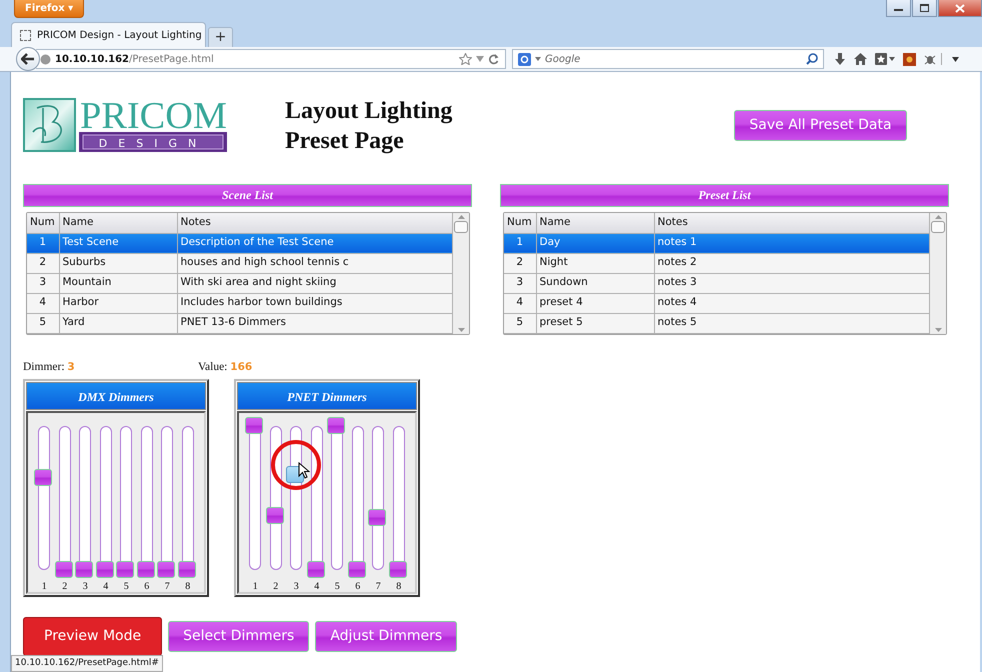  What do you see at coordinates (724, 195) in the screenshot?
I see `list-header: Preset List` at bounding box center [724, 195].